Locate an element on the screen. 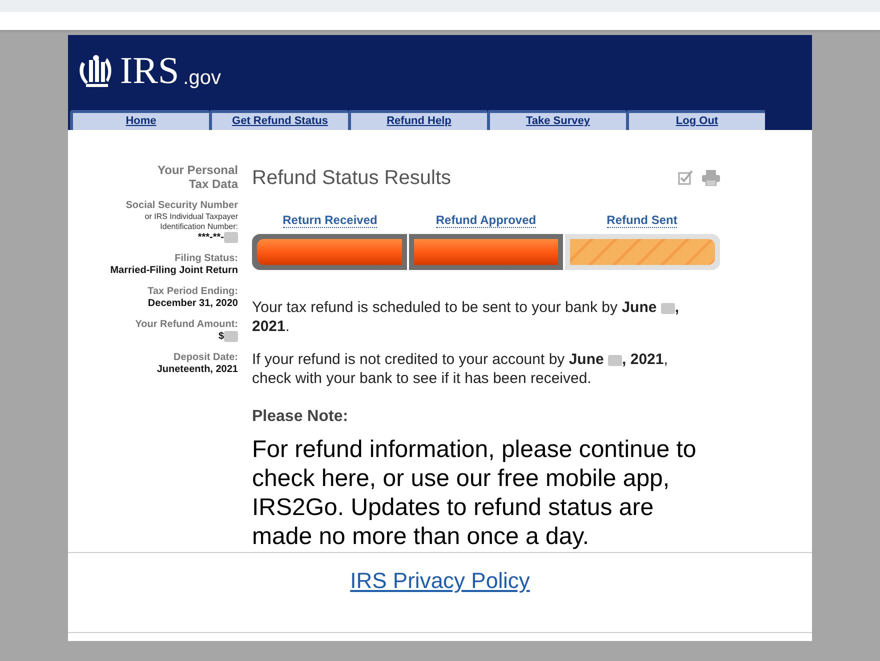 The width and height of the screenshot is (880, 661). site-logo-text: IRS is located at coordinates (150, 71).